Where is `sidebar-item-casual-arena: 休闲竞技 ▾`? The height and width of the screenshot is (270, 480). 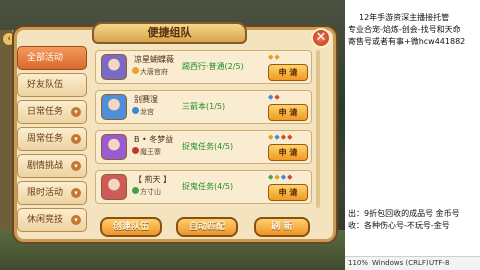 sidebar-item-casual-arena: 休闲竞技 ▾ is located at coordinates (52, 220).